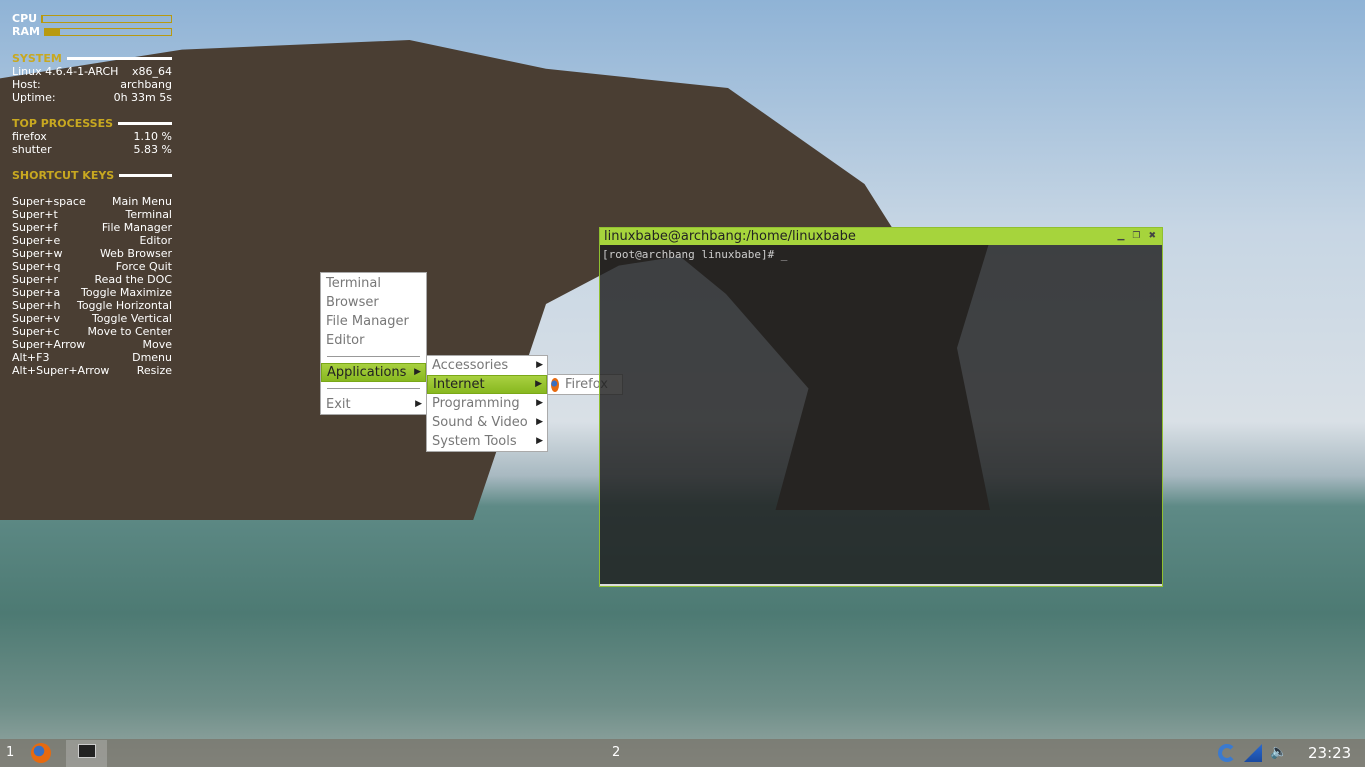 The width and height of the screenshot is (1365, 767). What do you see at coordinates (34, 97) in the screenshot?
I see `uptime-label: Uptime:` at bounding box center [34, 97].